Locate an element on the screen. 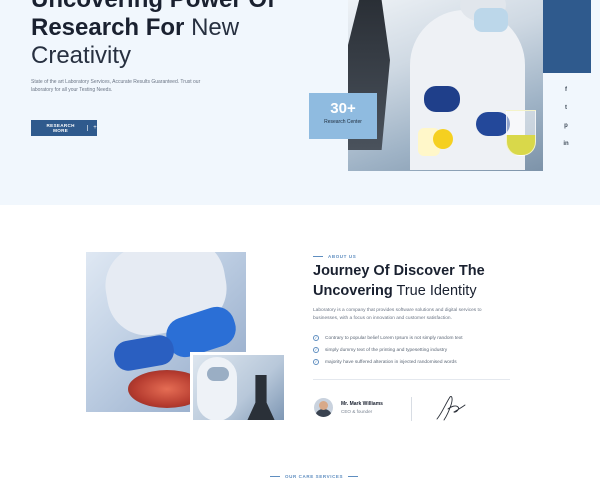 This screenshot has width=600, height=480. about-title-line-1: Journey Of Discover The is located at coordinates (399, 271).